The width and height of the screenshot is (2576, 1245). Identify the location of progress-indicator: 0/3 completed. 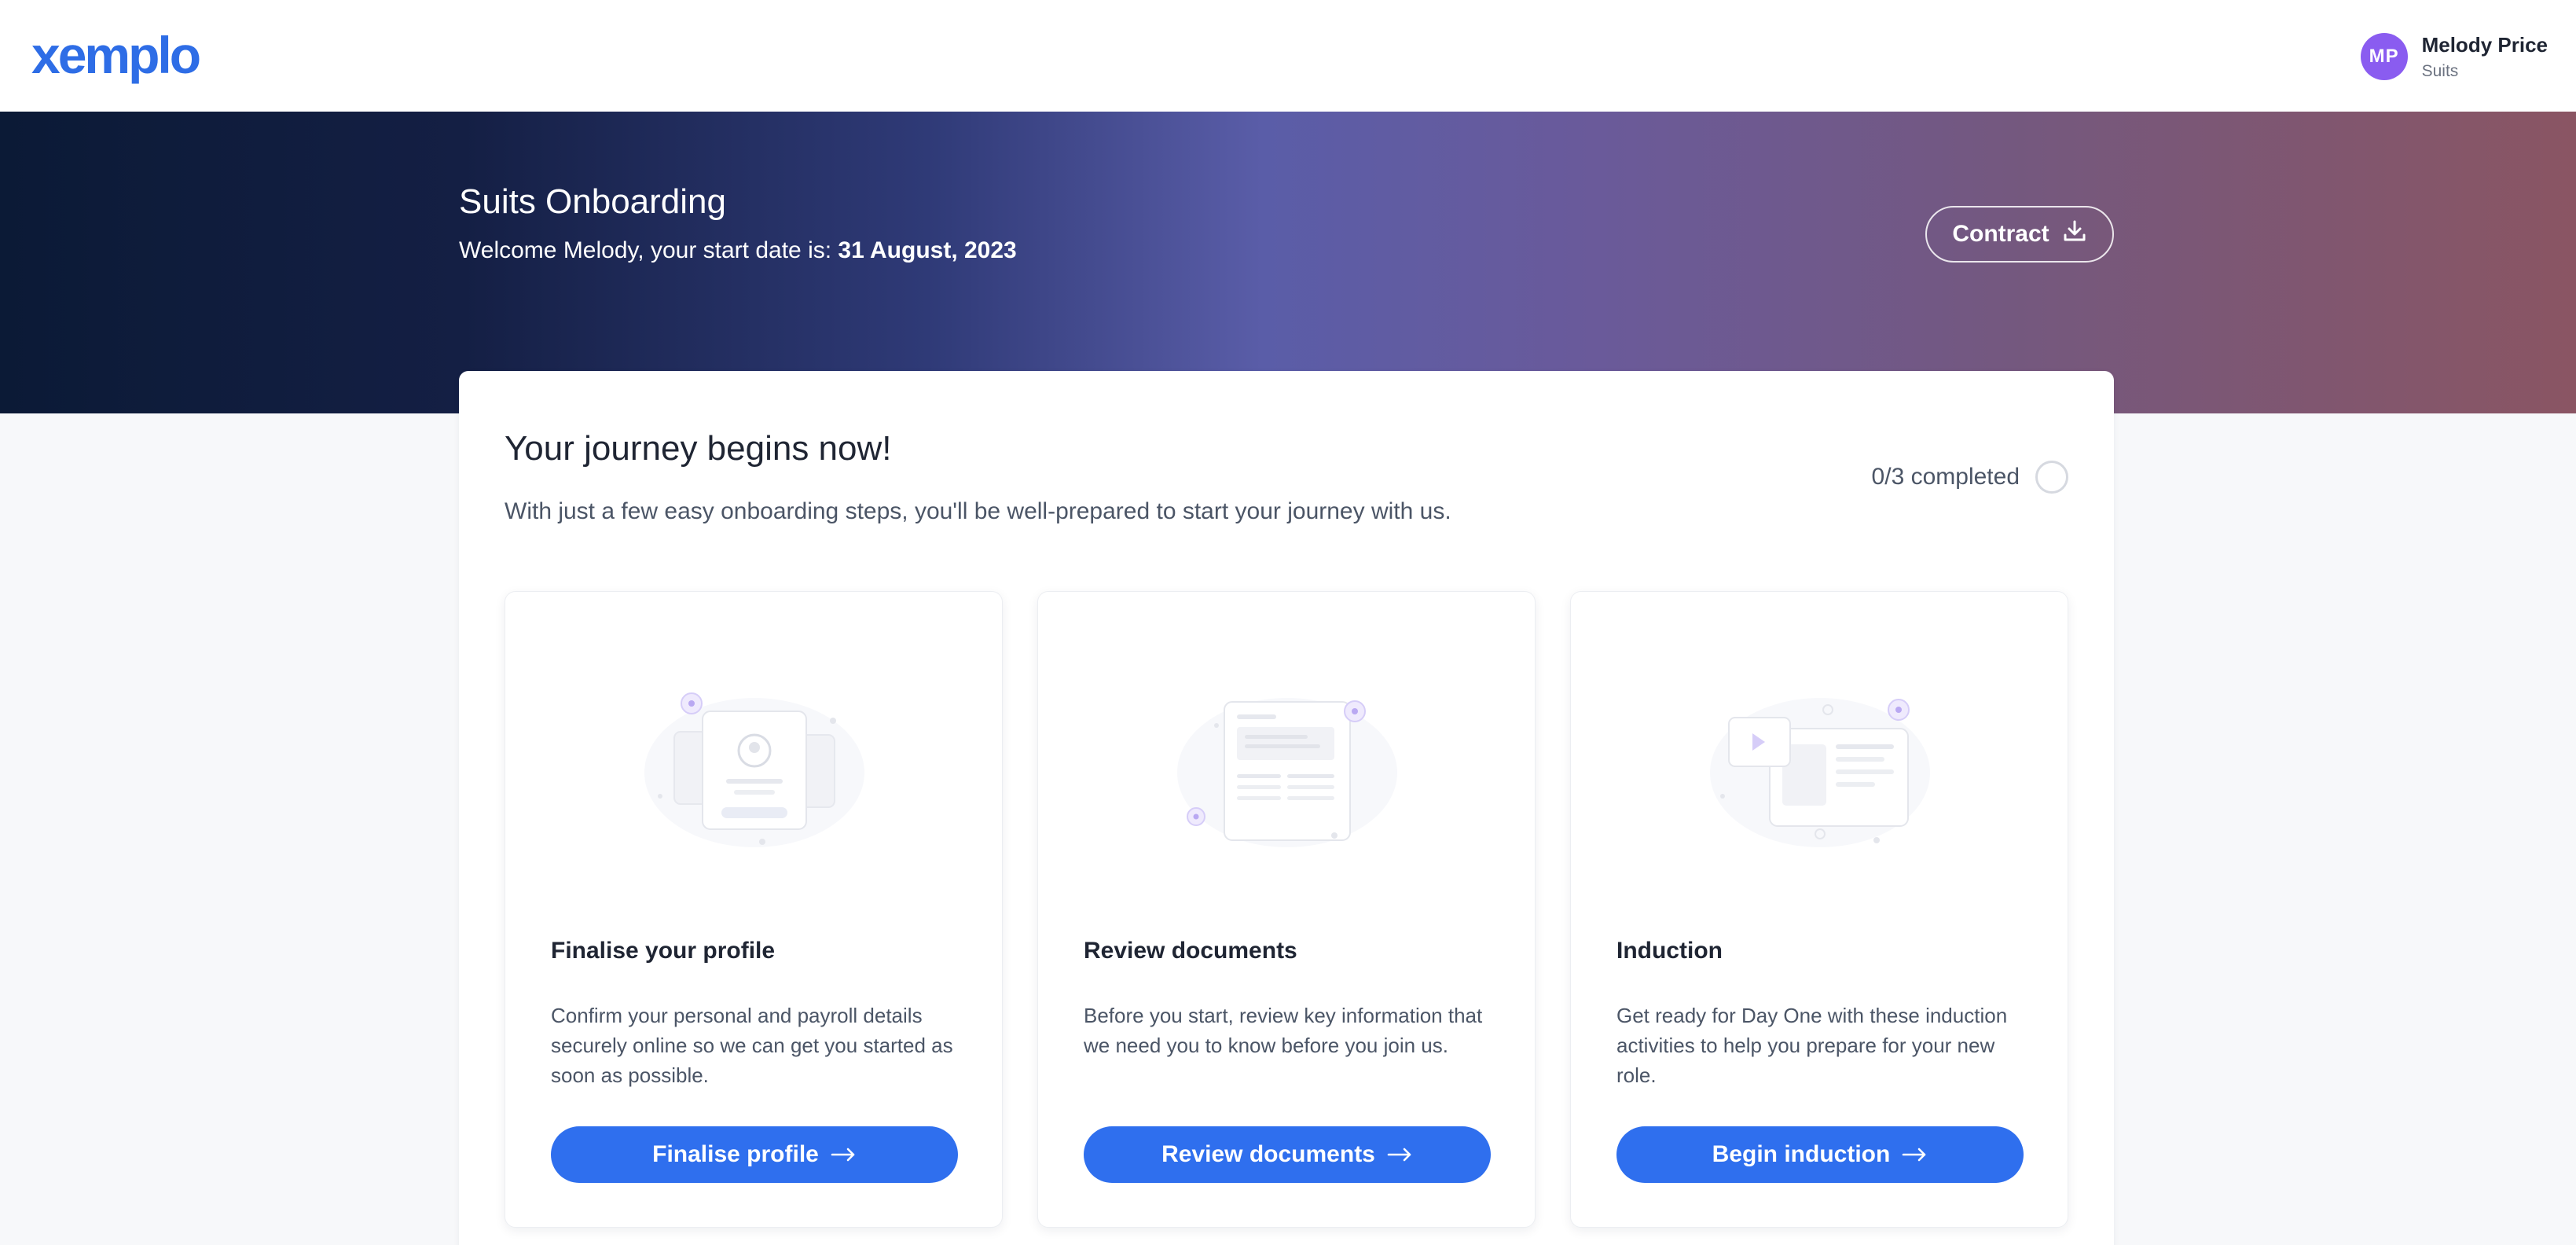
(1970, 477).